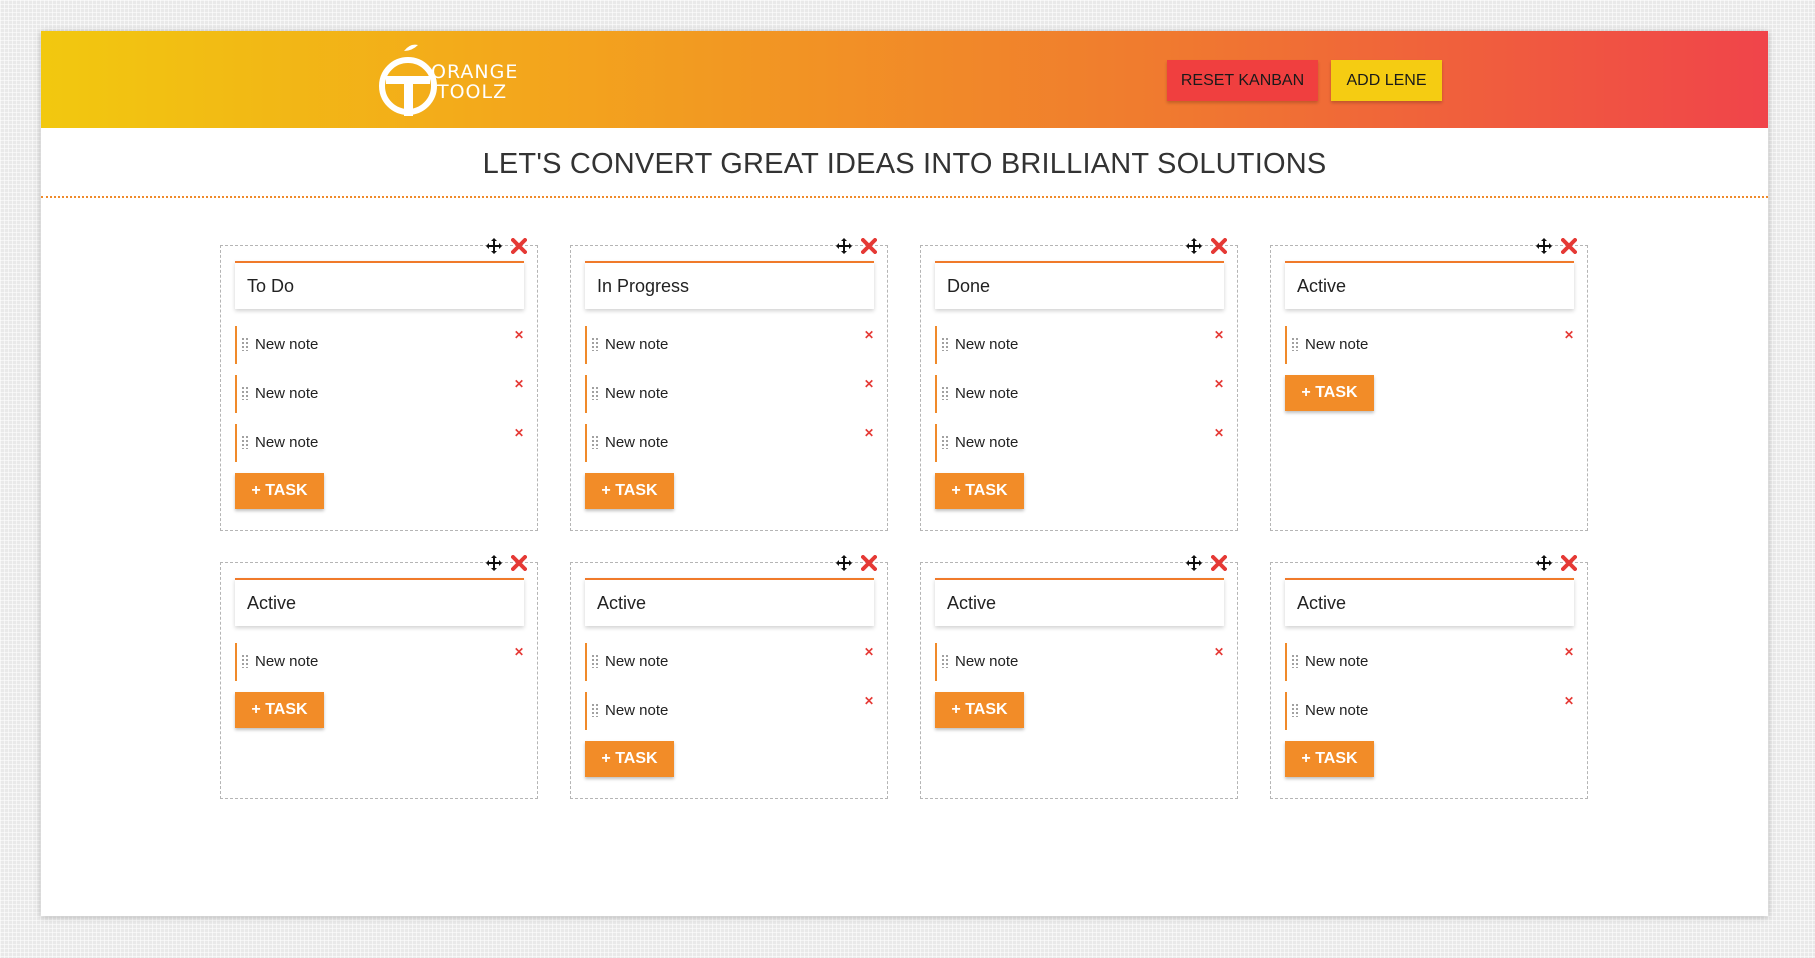  Describe the element at coordinates (1386, 80) in the screenshot. I see `add-lane-button: ADD LENE` at that location.